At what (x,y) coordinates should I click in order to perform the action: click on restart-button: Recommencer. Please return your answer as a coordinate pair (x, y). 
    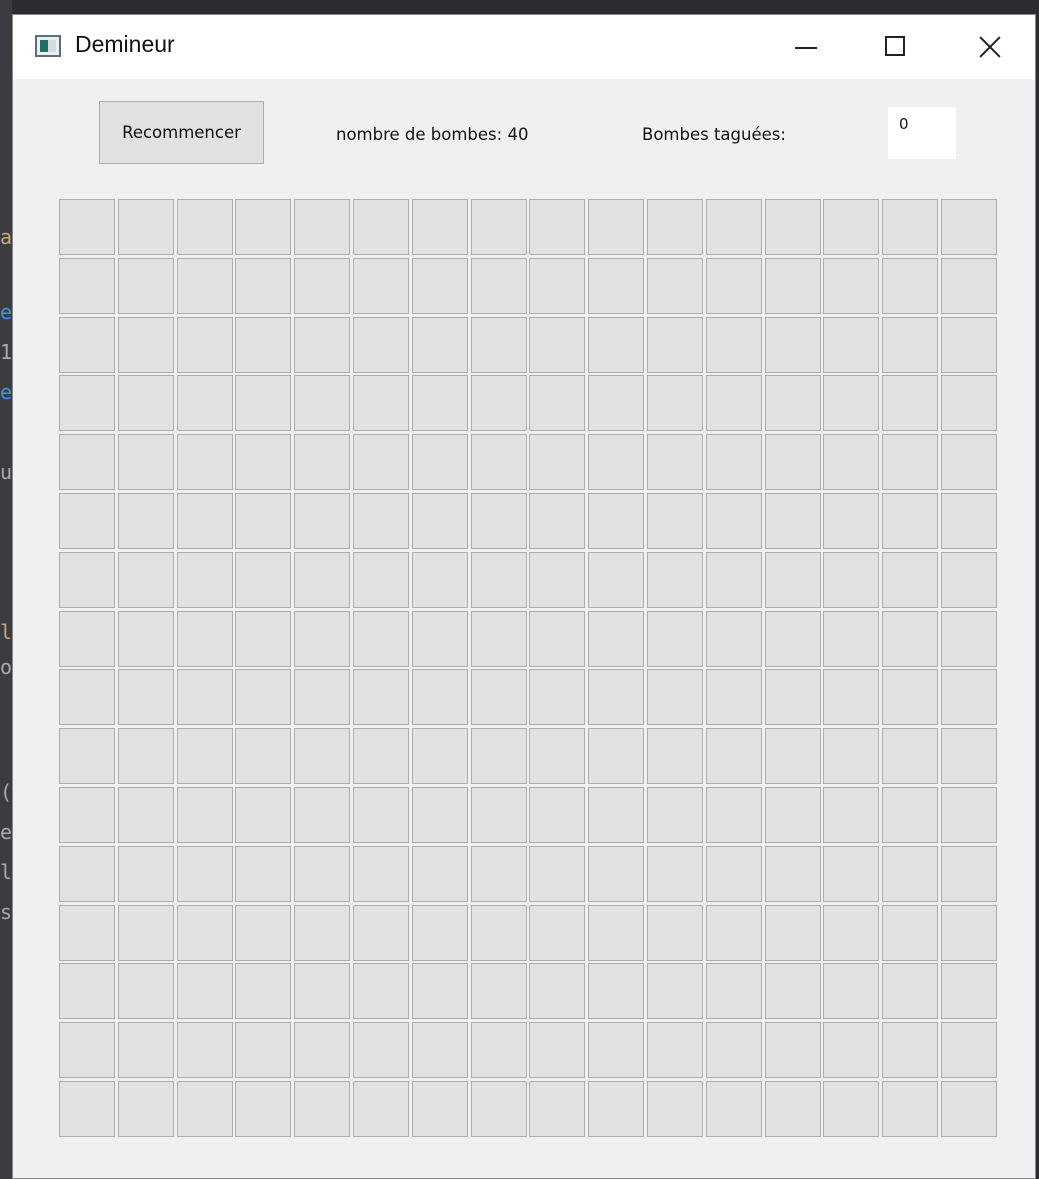
    Looking at the image, I should click on (181, 132).